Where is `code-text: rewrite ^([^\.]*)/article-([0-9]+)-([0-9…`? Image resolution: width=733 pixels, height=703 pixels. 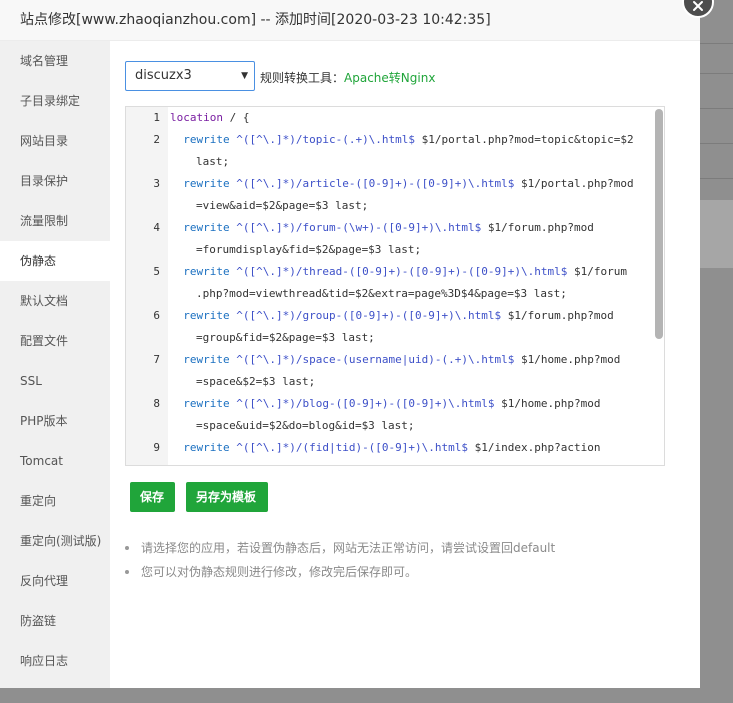
code-text: rewrite ^([^\.]*)/article-([0-9]+)-([0-9… is located at coordinates (408, 183).